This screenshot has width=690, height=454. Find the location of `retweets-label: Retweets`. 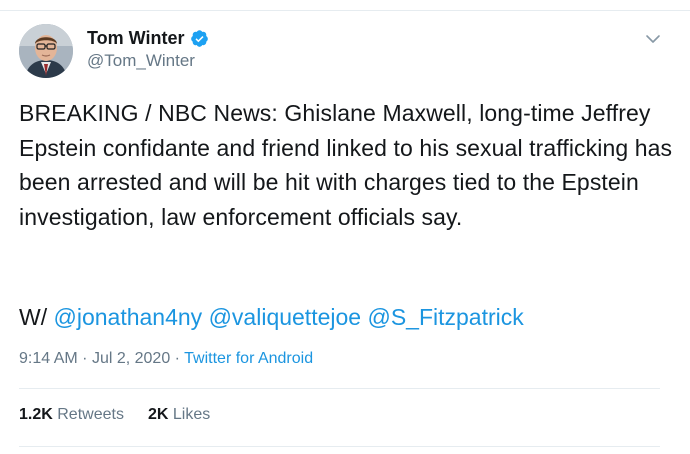

retweets-label: Retweets is located at coordinates (90, 414).